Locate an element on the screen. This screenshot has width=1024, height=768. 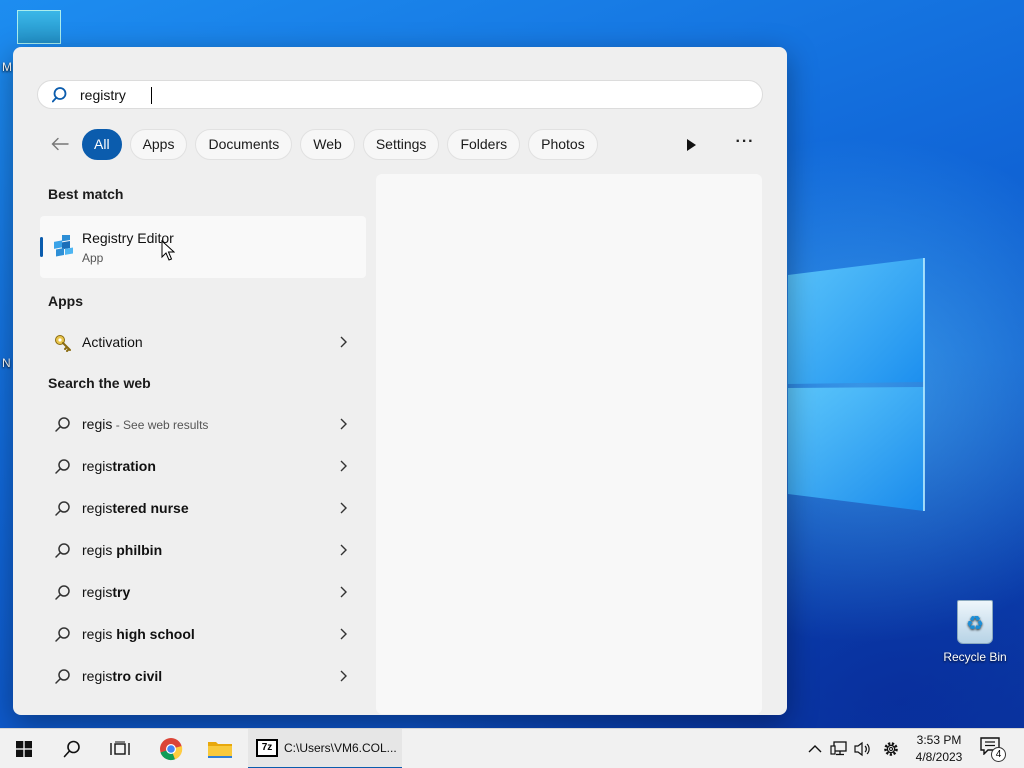
query-completion: tered nurse is located at coordinates (150, 508).